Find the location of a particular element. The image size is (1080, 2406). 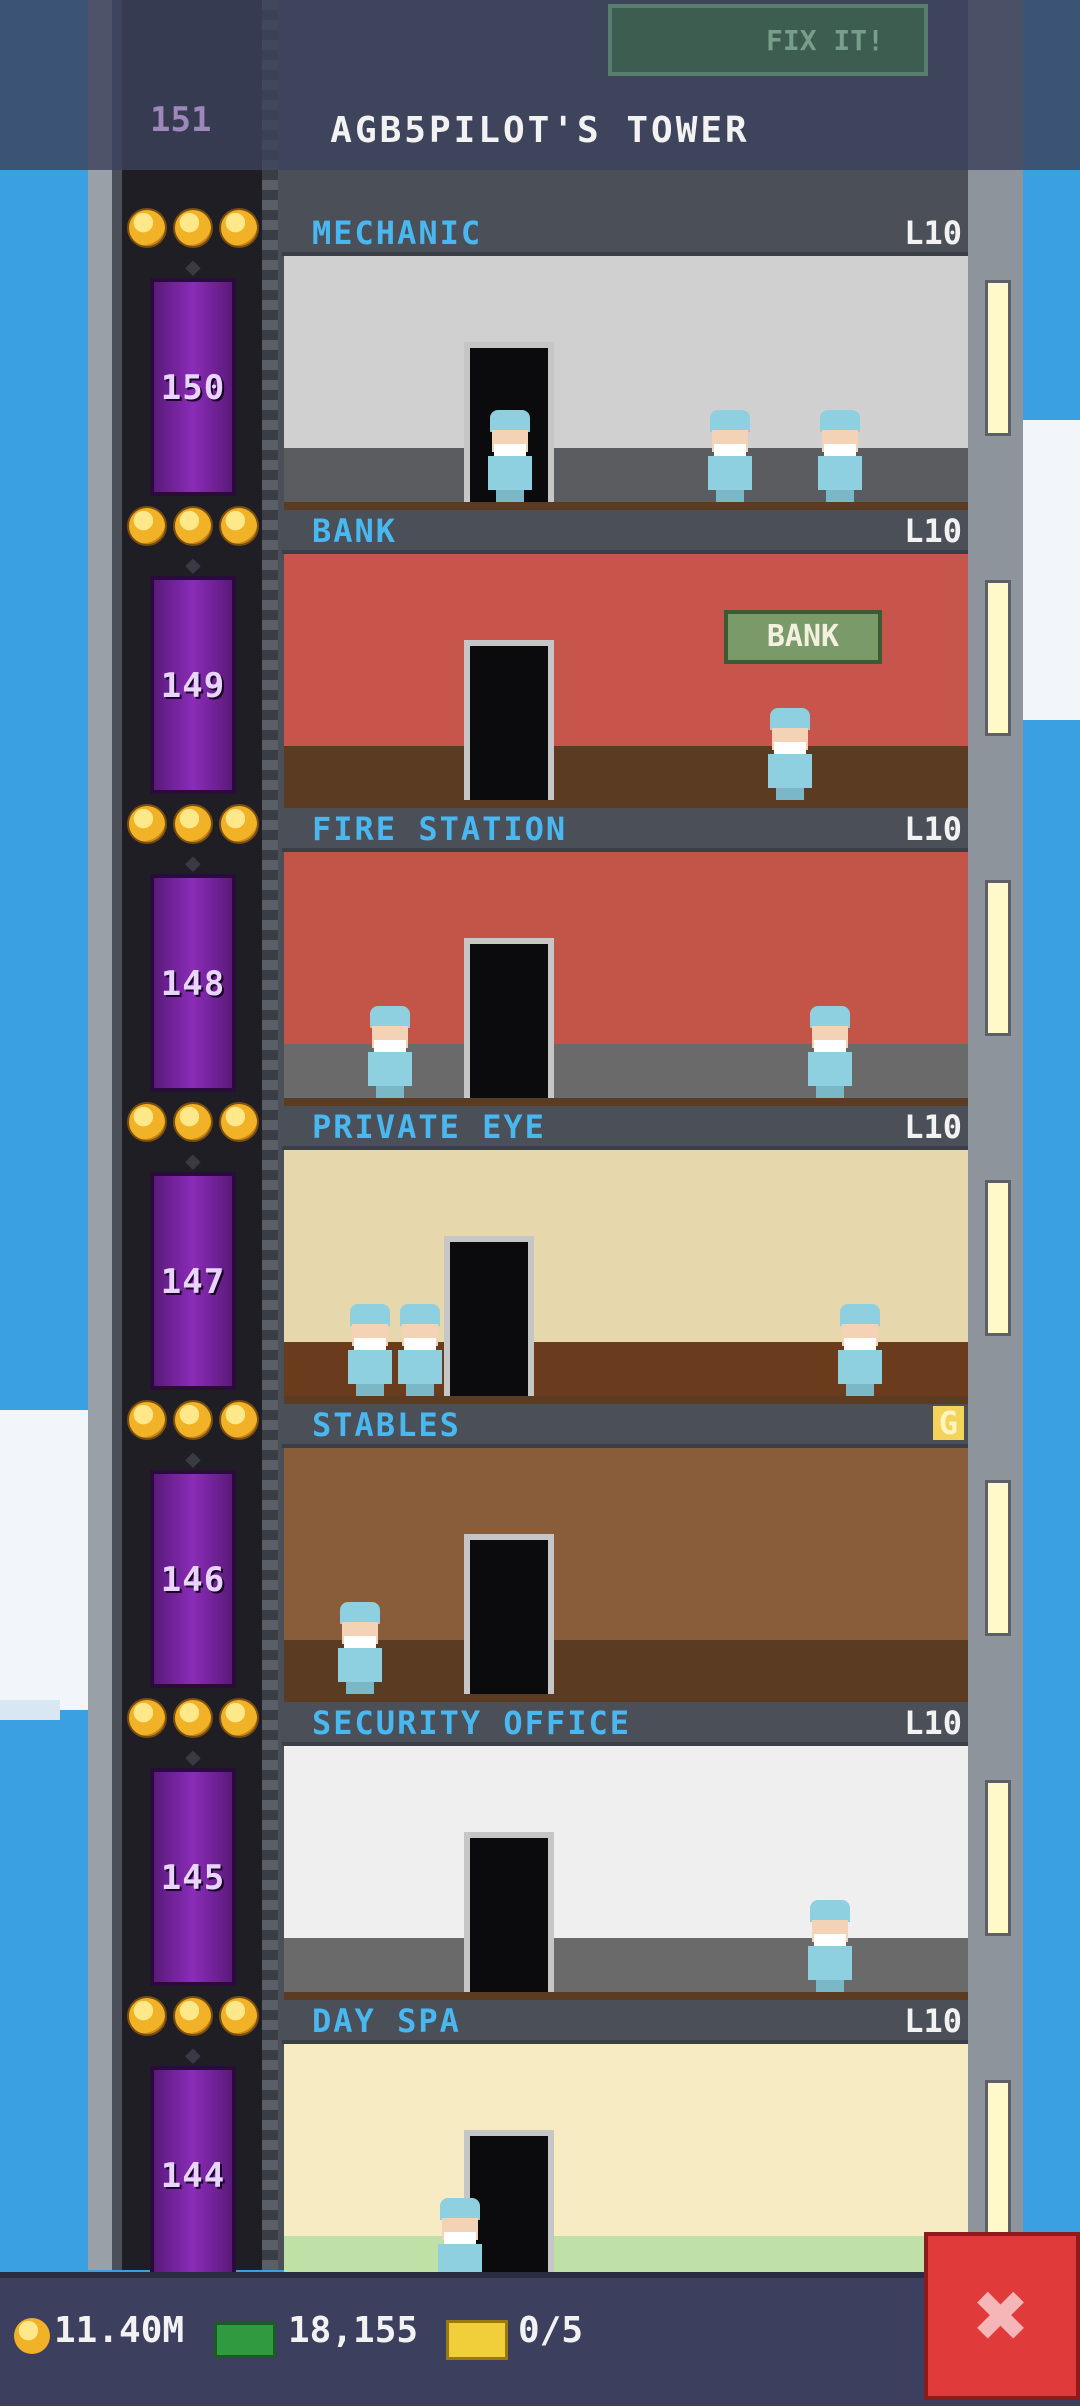

floor-bank: ◆ 149 BANK L10 BANK is located at coordinates (545, 657).